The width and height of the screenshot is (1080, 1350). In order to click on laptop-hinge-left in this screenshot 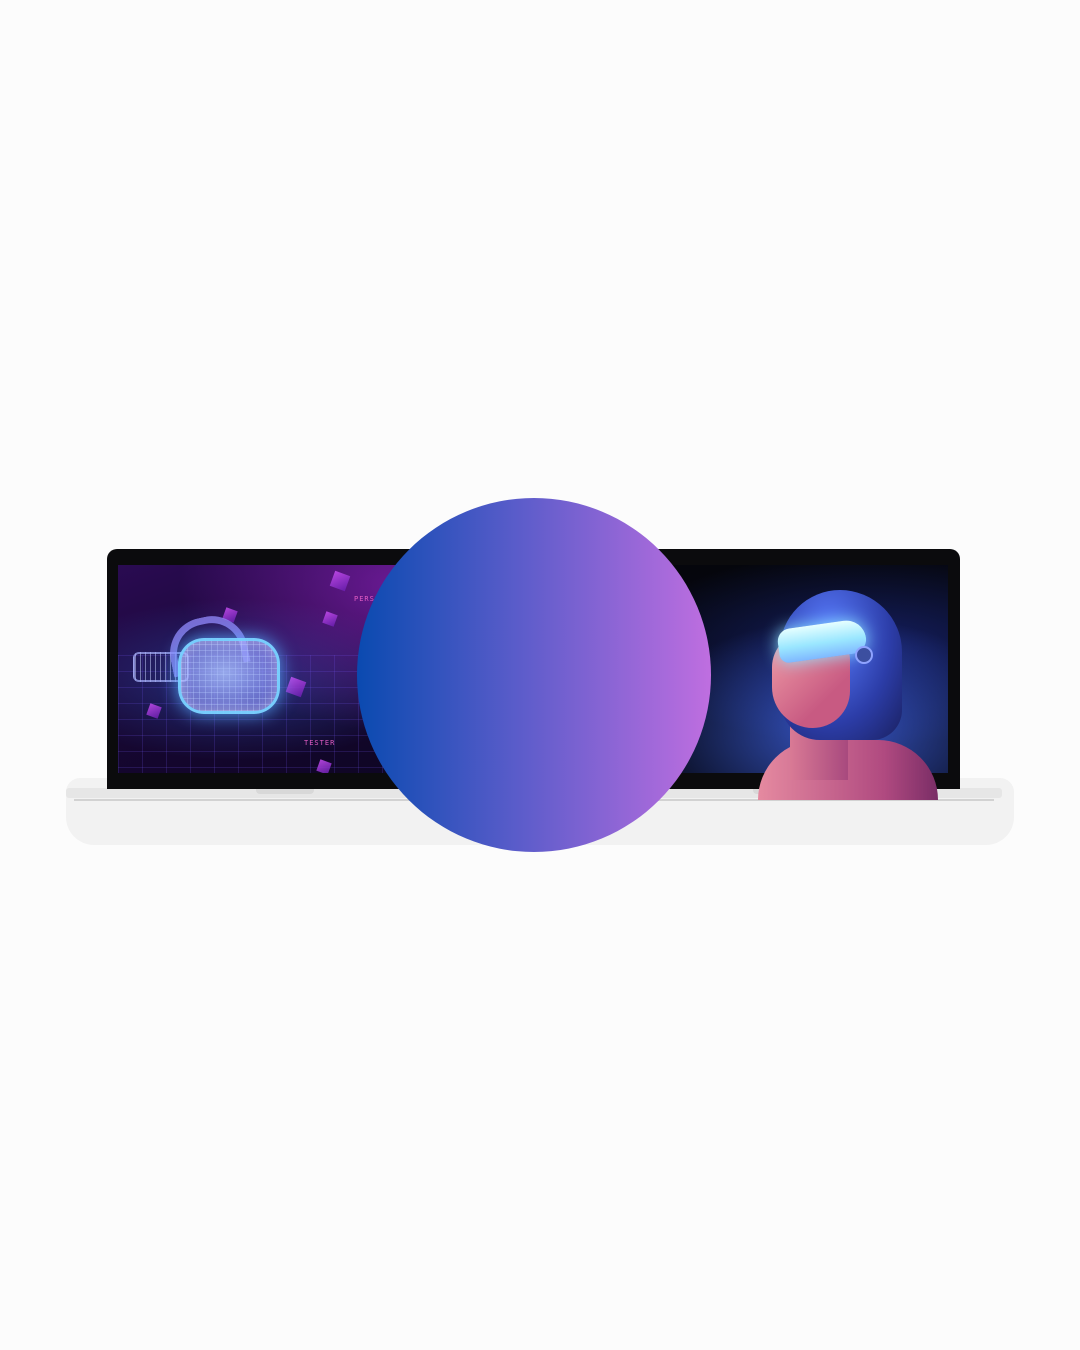, I will do `click(285, 791)`.